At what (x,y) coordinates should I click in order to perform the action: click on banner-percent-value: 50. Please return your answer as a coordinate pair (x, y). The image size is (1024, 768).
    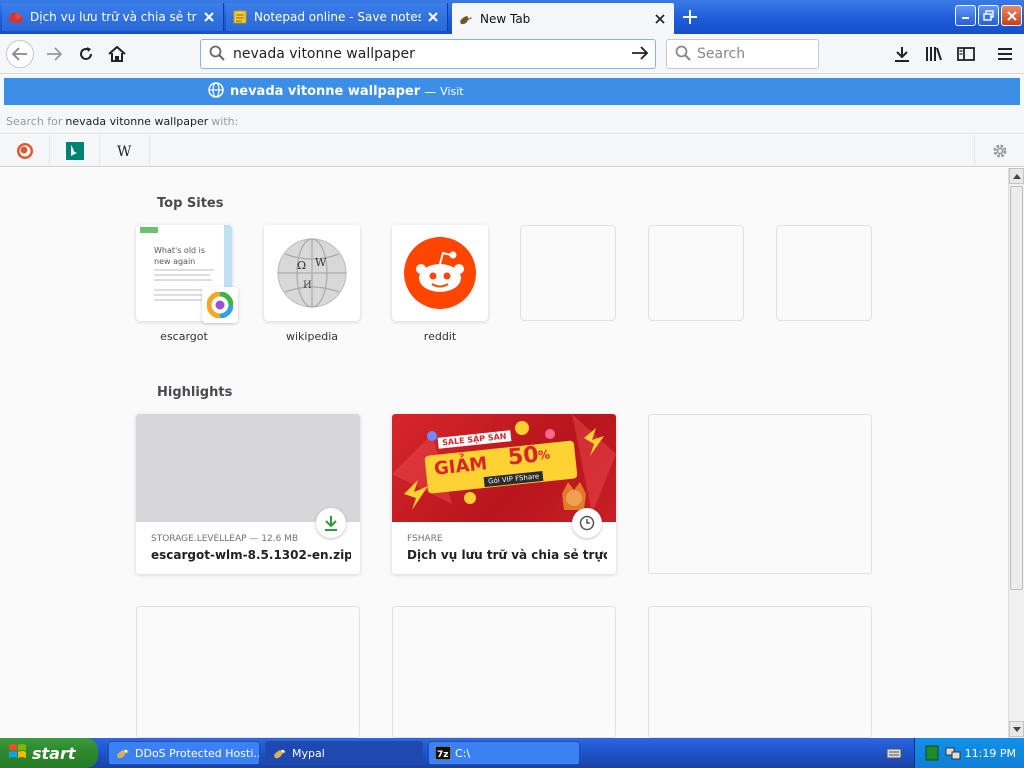
    Looking at the image, I should click on (523, 456).